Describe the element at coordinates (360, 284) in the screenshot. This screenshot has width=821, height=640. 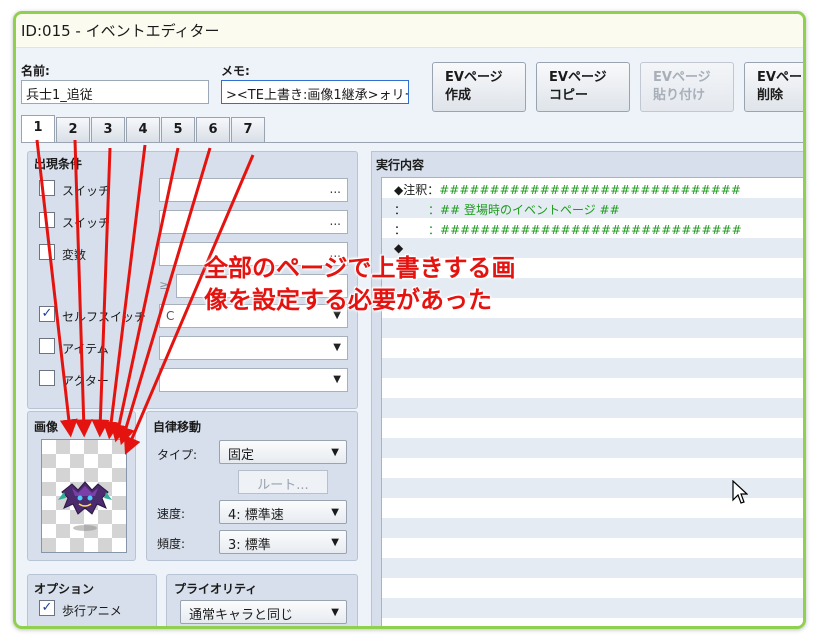
I see `annotation-note: 全部のページで上書きする画像を設定する必要があった` at that location.